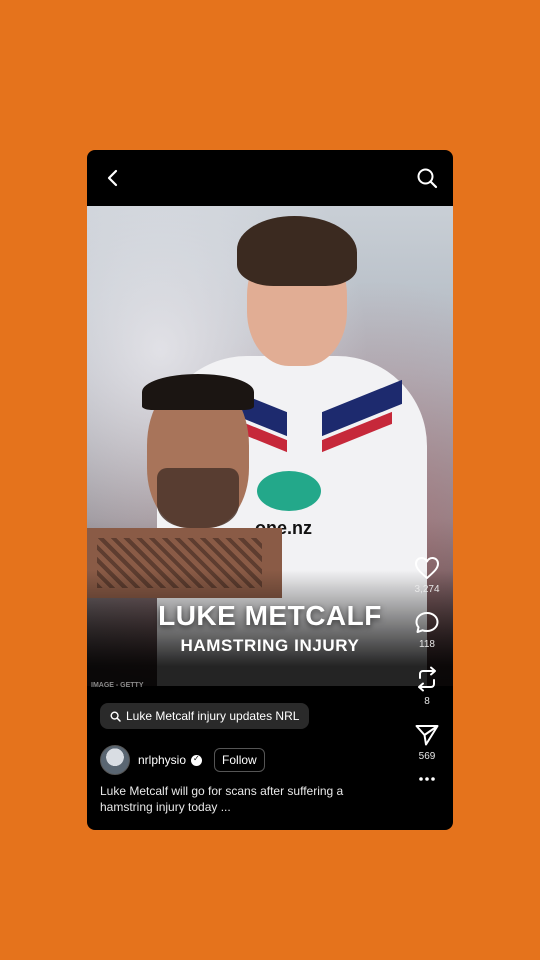 The image size is (540, 960). I want to click on send-icon, so click(427, 735).